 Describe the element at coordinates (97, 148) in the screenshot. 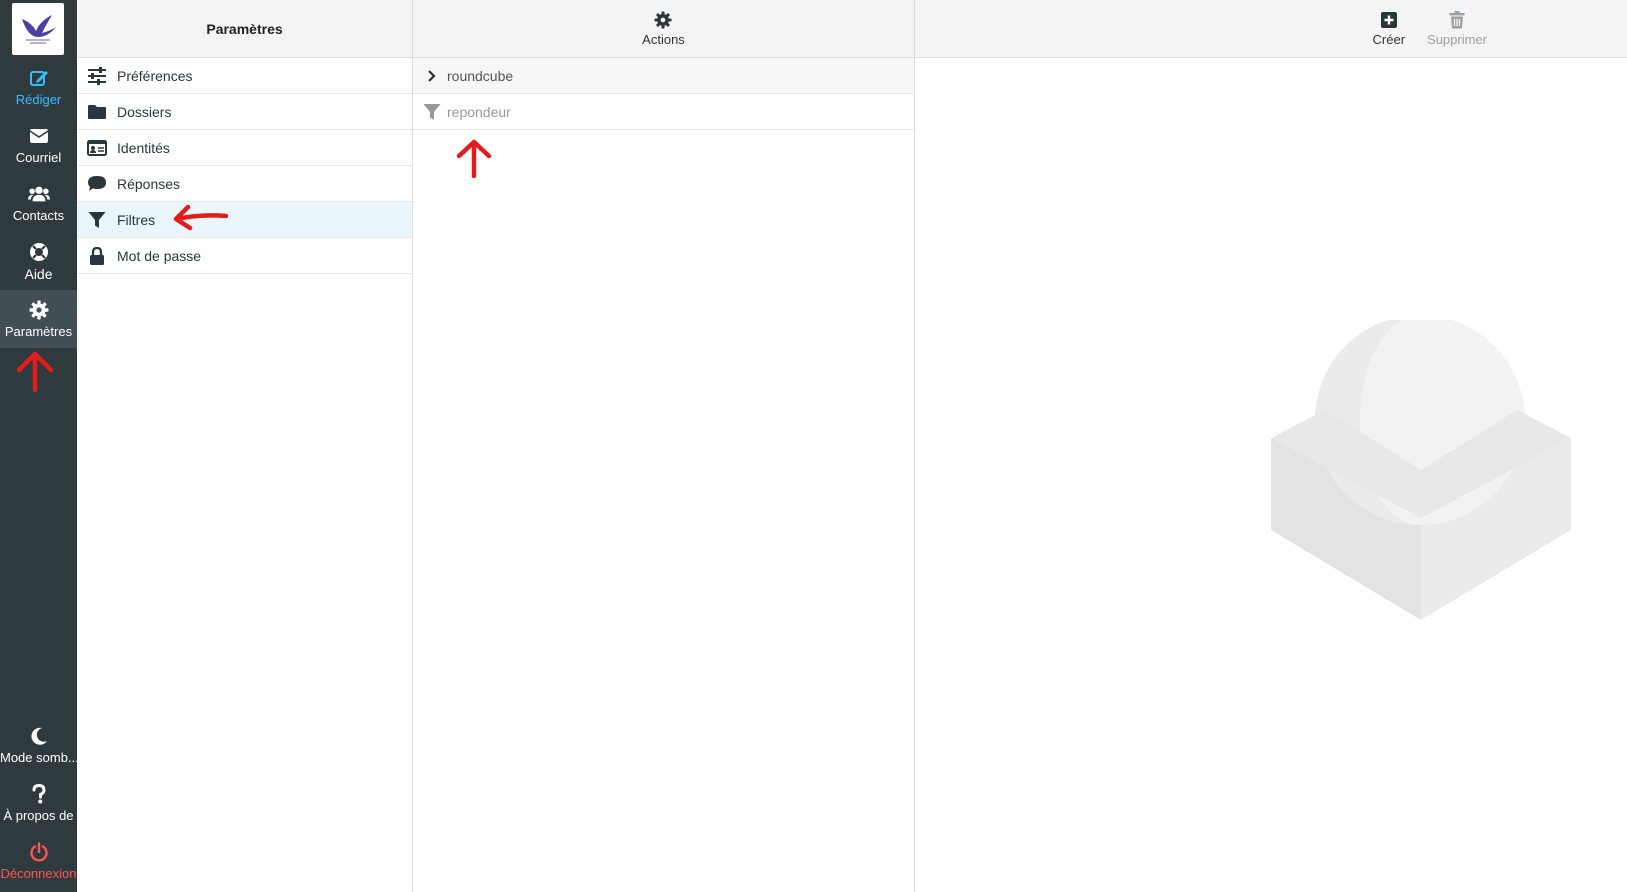

I see `id-card-icon` at that location.